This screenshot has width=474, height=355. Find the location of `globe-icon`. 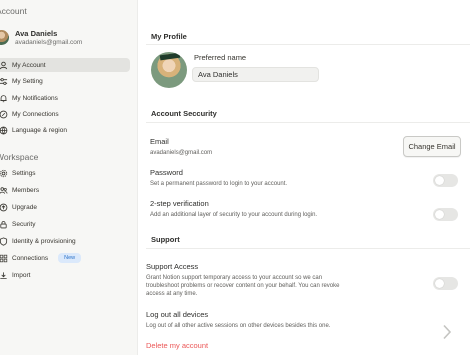

globe-icon is located at coordinates (4, 130).